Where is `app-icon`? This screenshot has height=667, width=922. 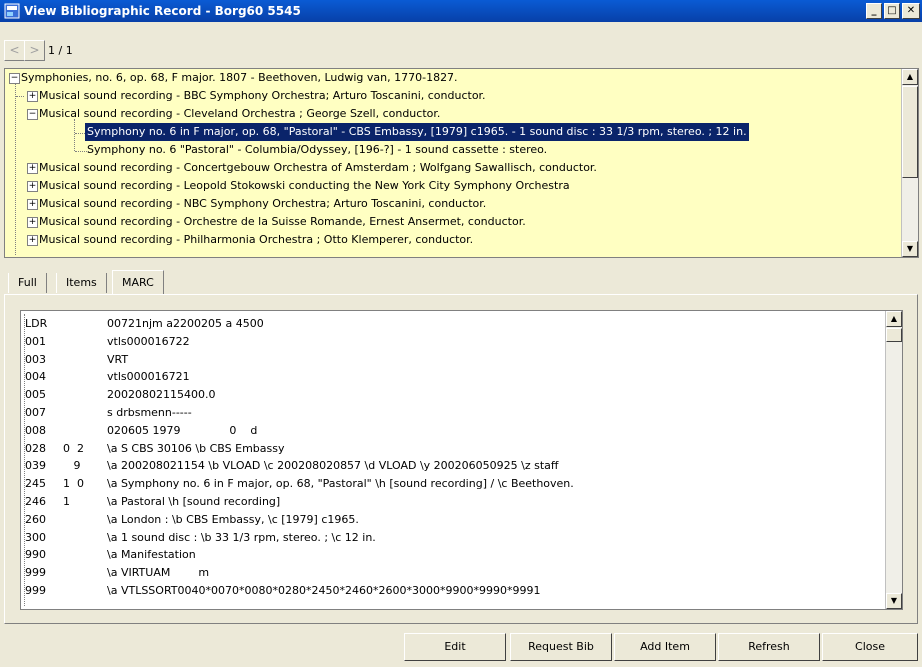 app-icon is located at coordinates (12, 11).